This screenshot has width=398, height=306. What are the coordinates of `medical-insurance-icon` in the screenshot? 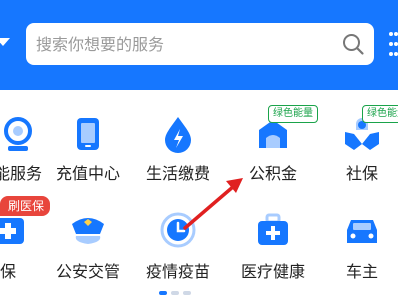 It's located at (12, 231).